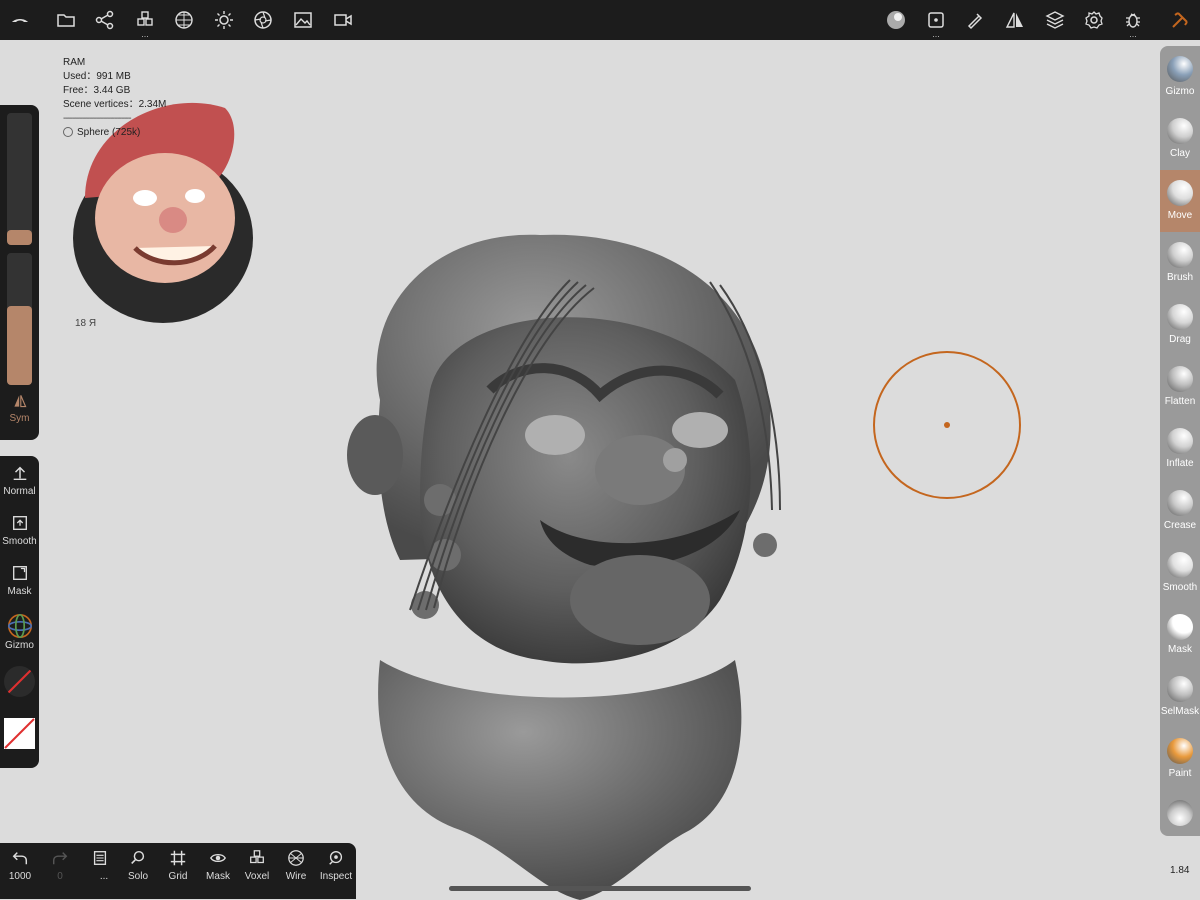 This screenshot has height=900, width=1200. I want to click on tool-label: Brush, so click(1180, 277).